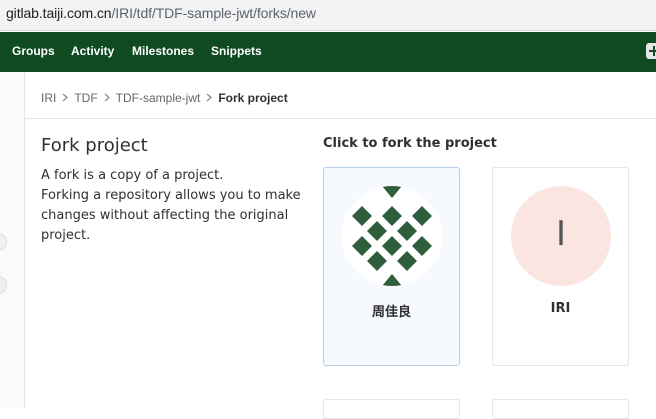 Image resolution: width=656 pixels, height=419 pixels. I want to click on breadcrumb-current: Fork project, so click(252, 98).